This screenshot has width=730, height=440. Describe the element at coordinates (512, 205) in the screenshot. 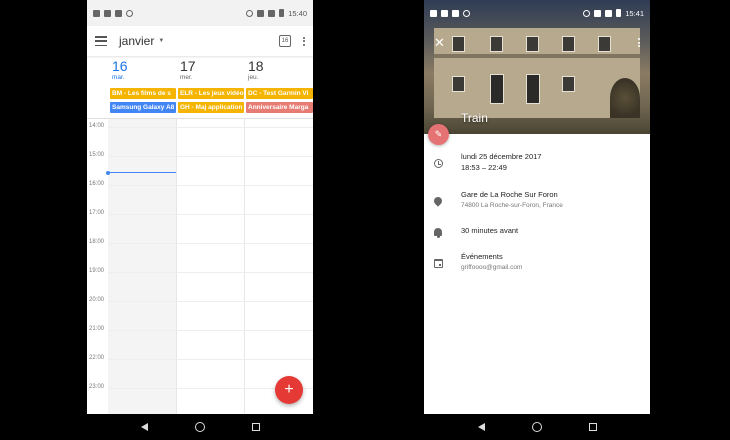

I see `location-address: 74800 La Roche-sur-Foron, France` at that location.